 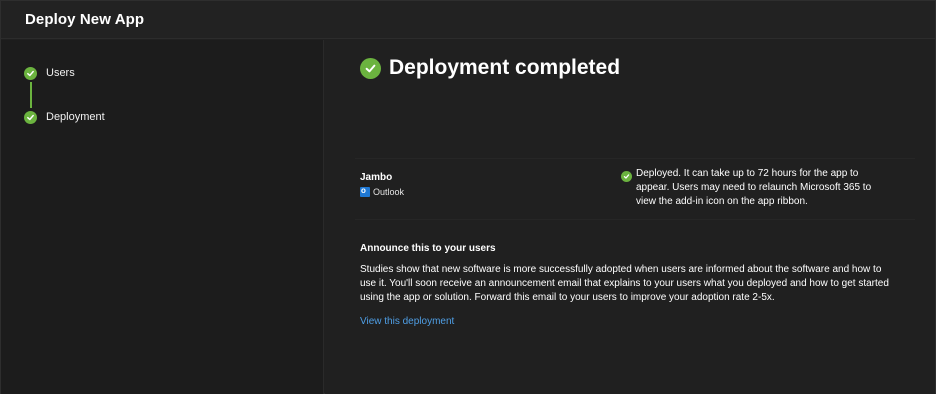 I want to click on step-deployment: Deployment, so click(x=64, y=117).